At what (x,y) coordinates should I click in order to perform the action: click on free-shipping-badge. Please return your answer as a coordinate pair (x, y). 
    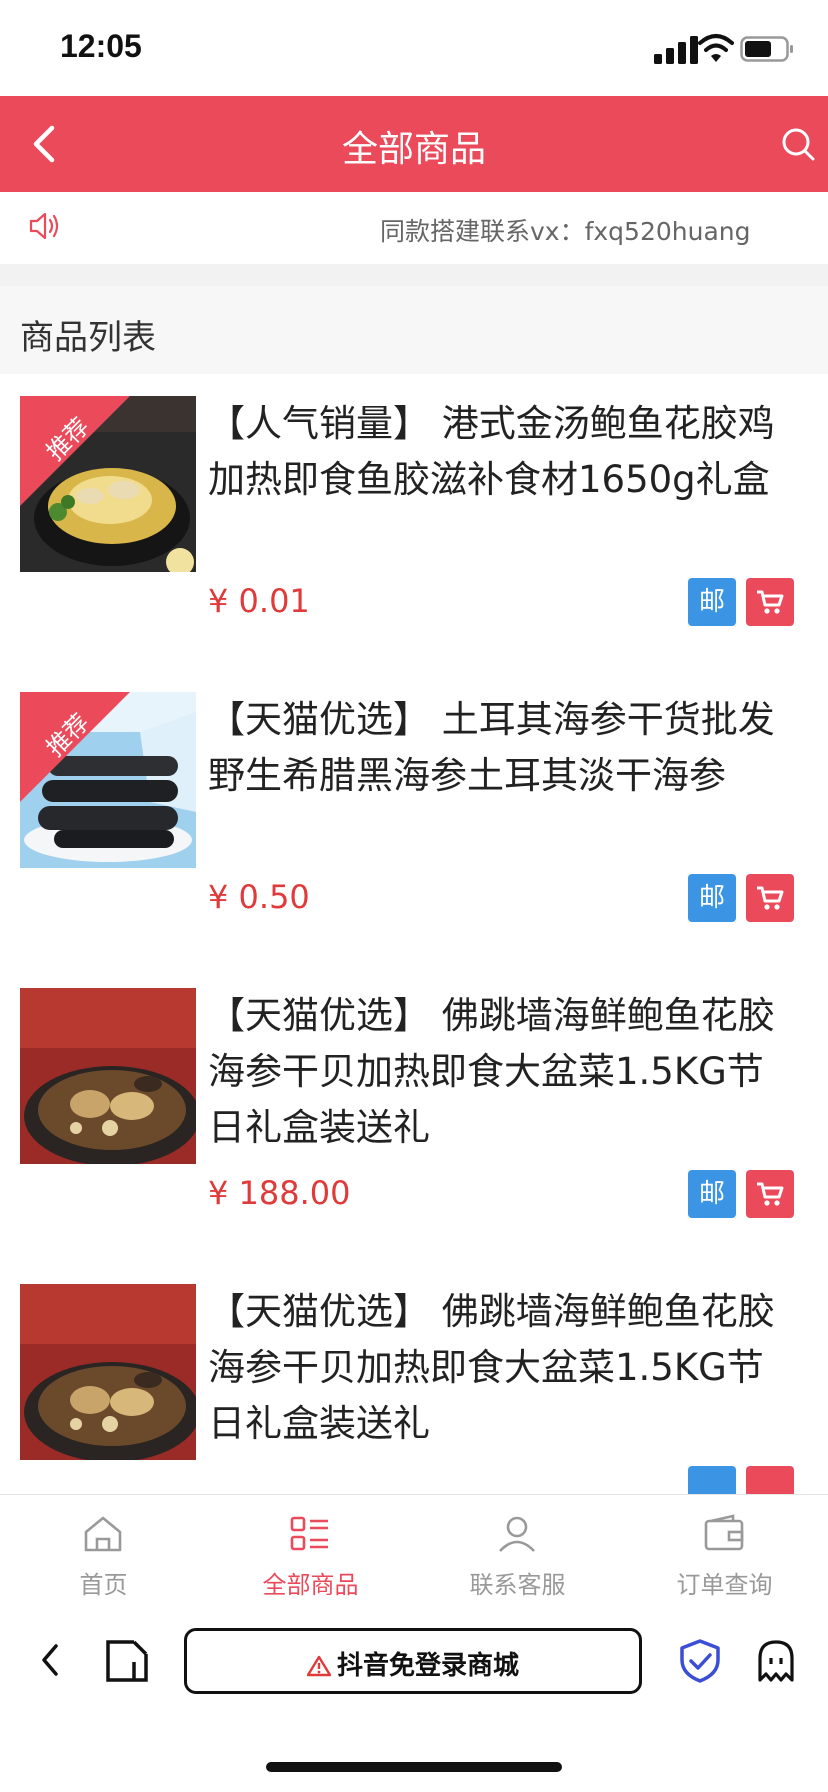
    Looking at the image, I should click on (712, 1480).